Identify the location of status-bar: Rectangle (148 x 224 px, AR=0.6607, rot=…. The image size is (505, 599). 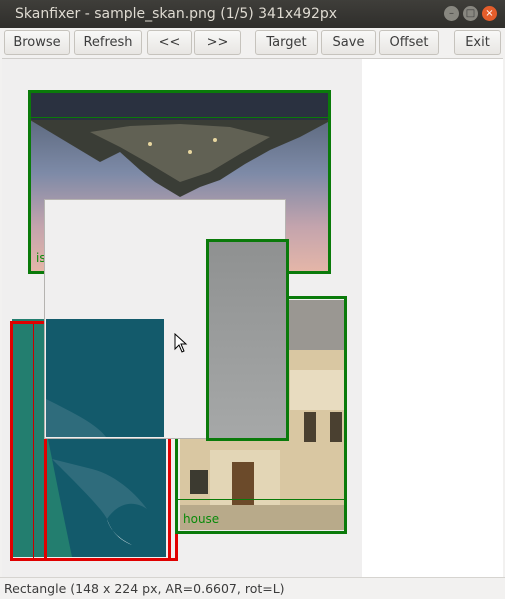
(252, 588).